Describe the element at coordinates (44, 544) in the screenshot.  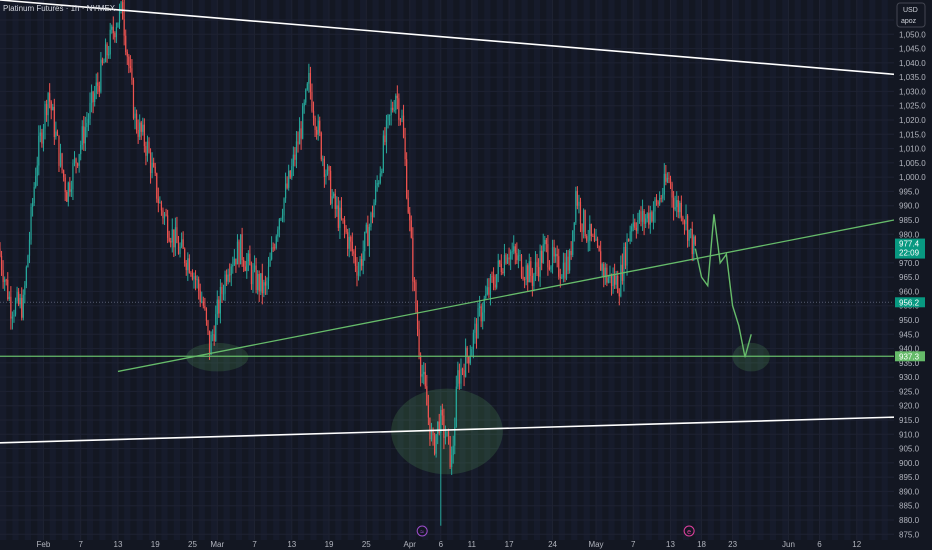
I see `x-tick-label: Feb` at that location.